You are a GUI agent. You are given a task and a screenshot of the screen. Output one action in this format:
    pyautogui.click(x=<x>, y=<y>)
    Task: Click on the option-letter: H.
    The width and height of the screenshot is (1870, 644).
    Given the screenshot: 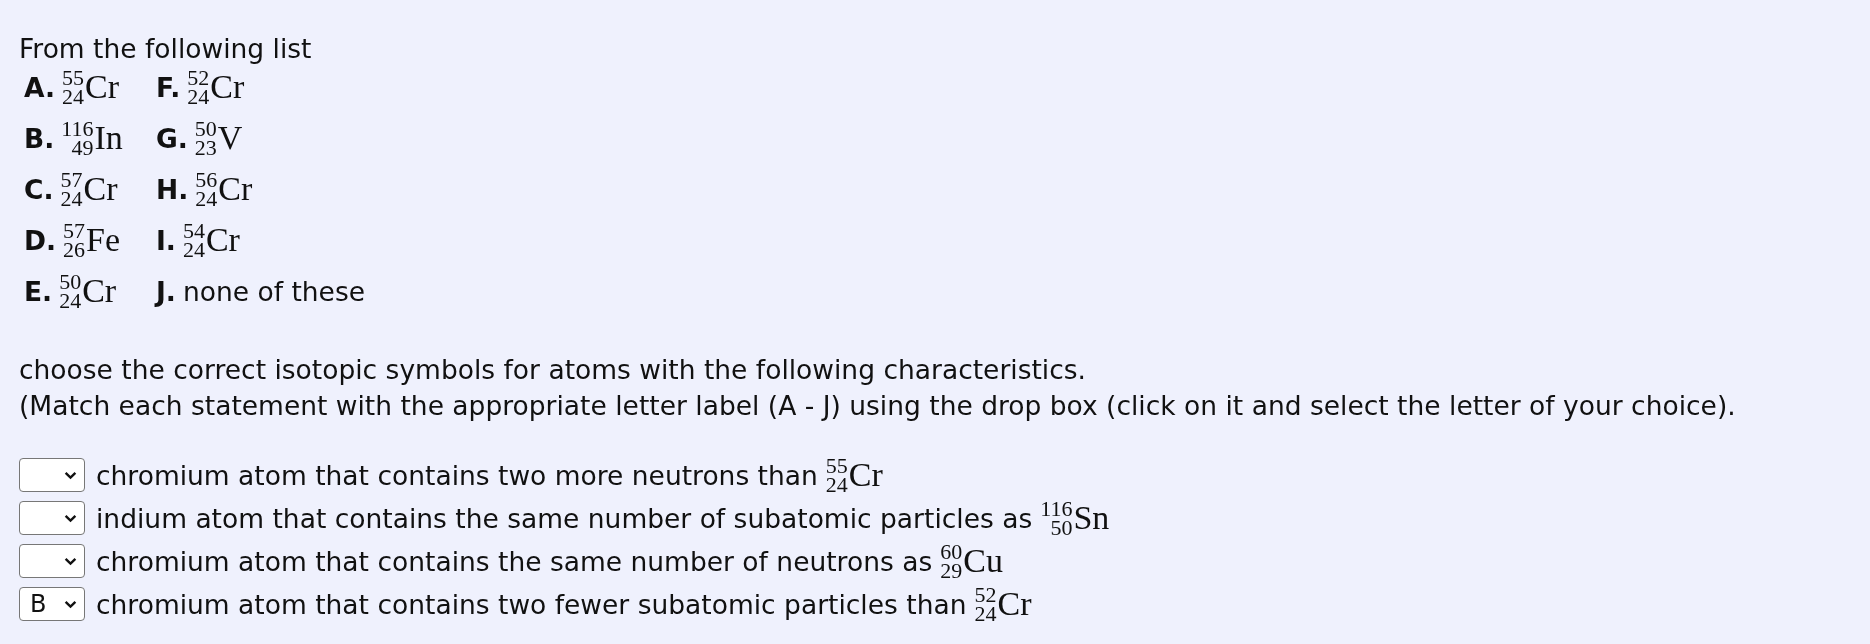 What is the action you would take?
    pyautogui.click(x=172, y=189)
    